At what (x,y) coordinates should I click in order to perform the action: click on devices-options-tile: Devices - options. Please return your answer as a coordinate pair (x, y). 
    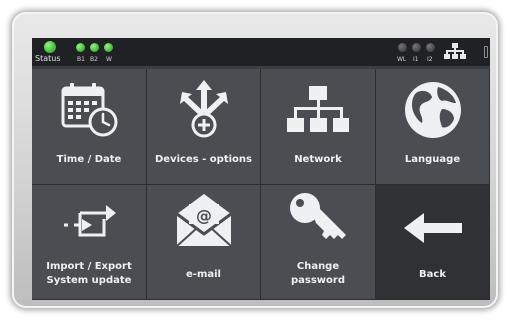
    Looking at the image, I should click on (204, 127).